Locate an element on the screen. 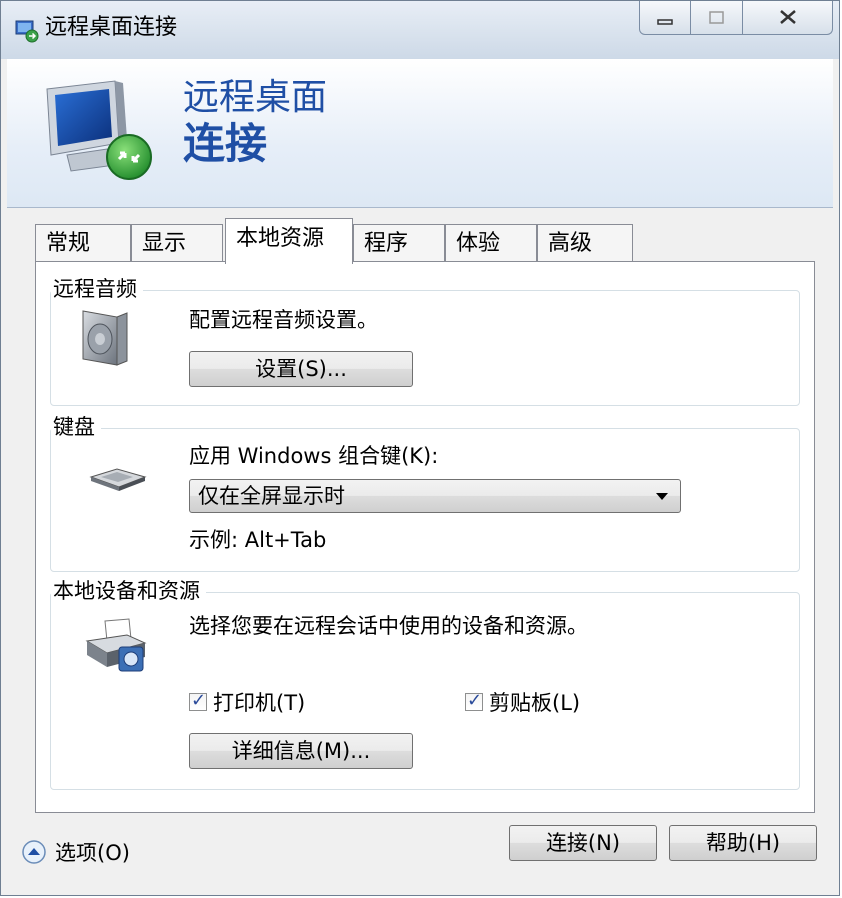 Image resolution: width=842 pixels, height=898 pixels. keyboard-example-text: 示例: Alt+Tab is located at coordinates (258, 540).